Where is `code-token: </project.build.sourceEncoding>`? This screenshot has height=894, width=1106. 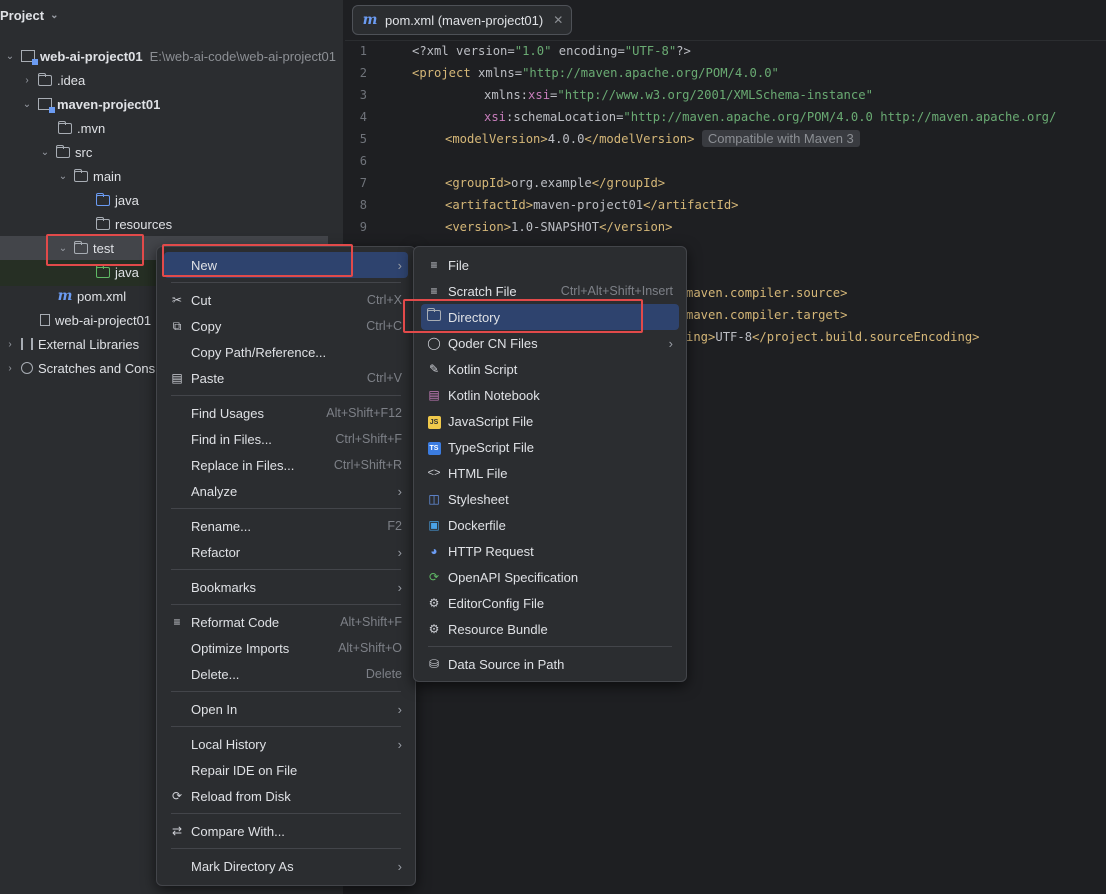 code-token: </project.build.sourceEncoding> is located at coordinates (866, 337).